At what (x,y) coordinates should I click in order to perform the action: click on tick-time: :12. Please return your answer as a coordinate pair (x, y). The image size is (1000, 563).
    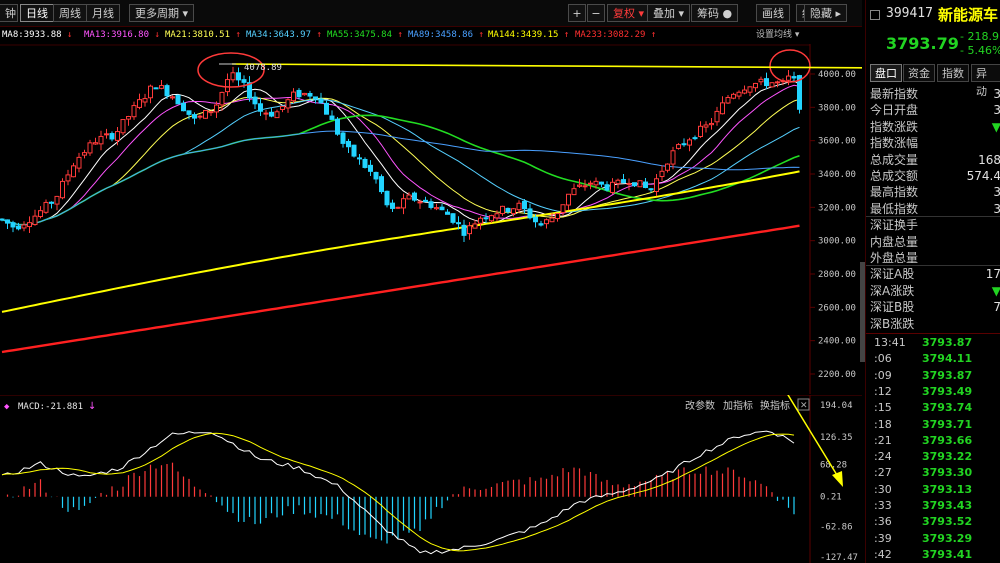
    Looking at the image, I should click on (883, 391).